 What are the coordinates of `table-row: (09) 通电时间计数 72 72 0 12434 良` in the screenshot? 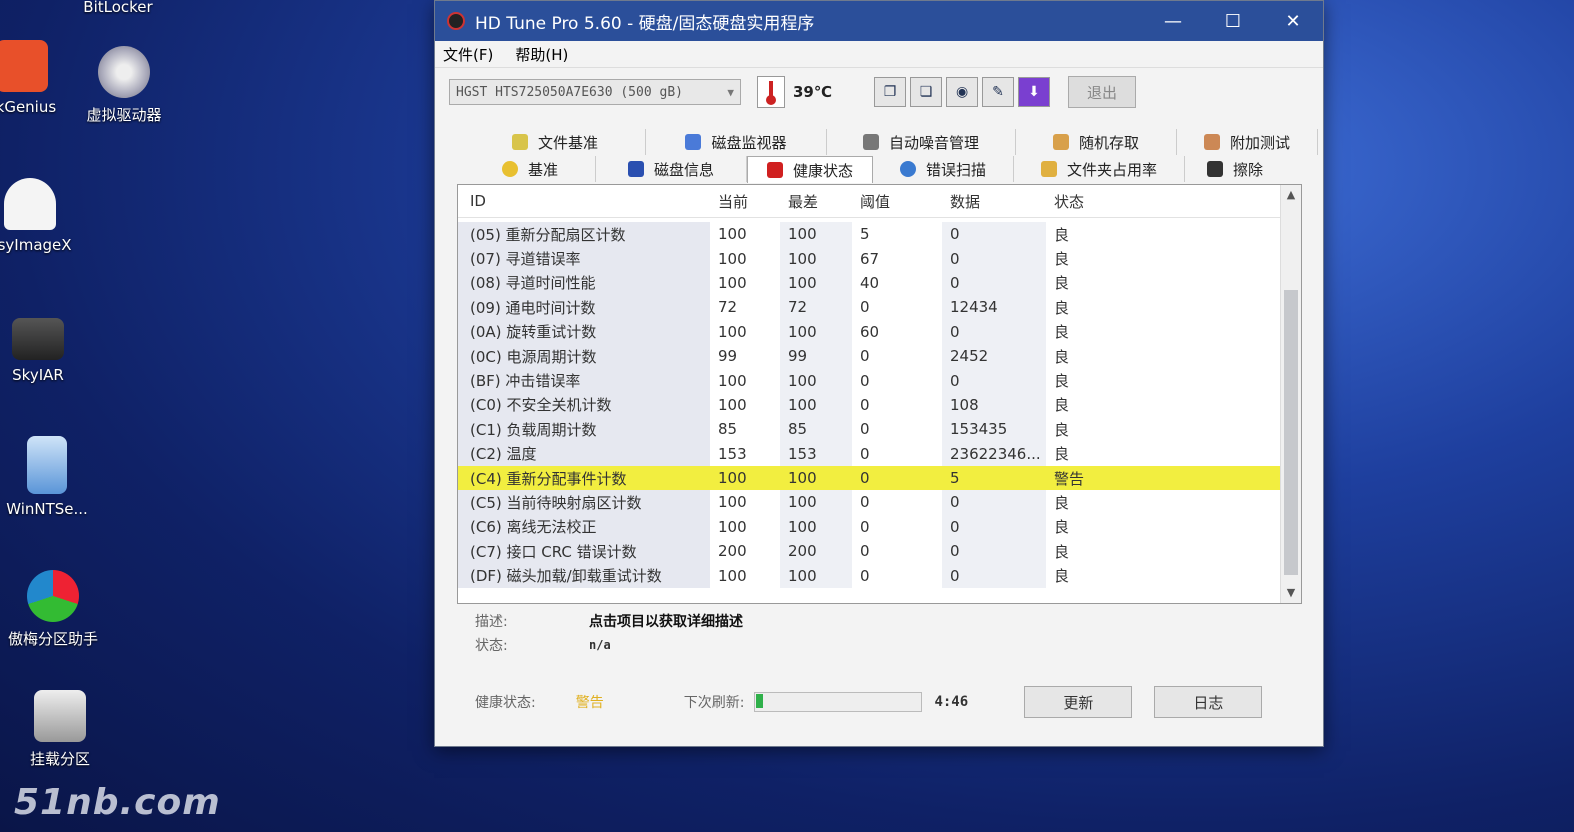 It's located at (879, 307).